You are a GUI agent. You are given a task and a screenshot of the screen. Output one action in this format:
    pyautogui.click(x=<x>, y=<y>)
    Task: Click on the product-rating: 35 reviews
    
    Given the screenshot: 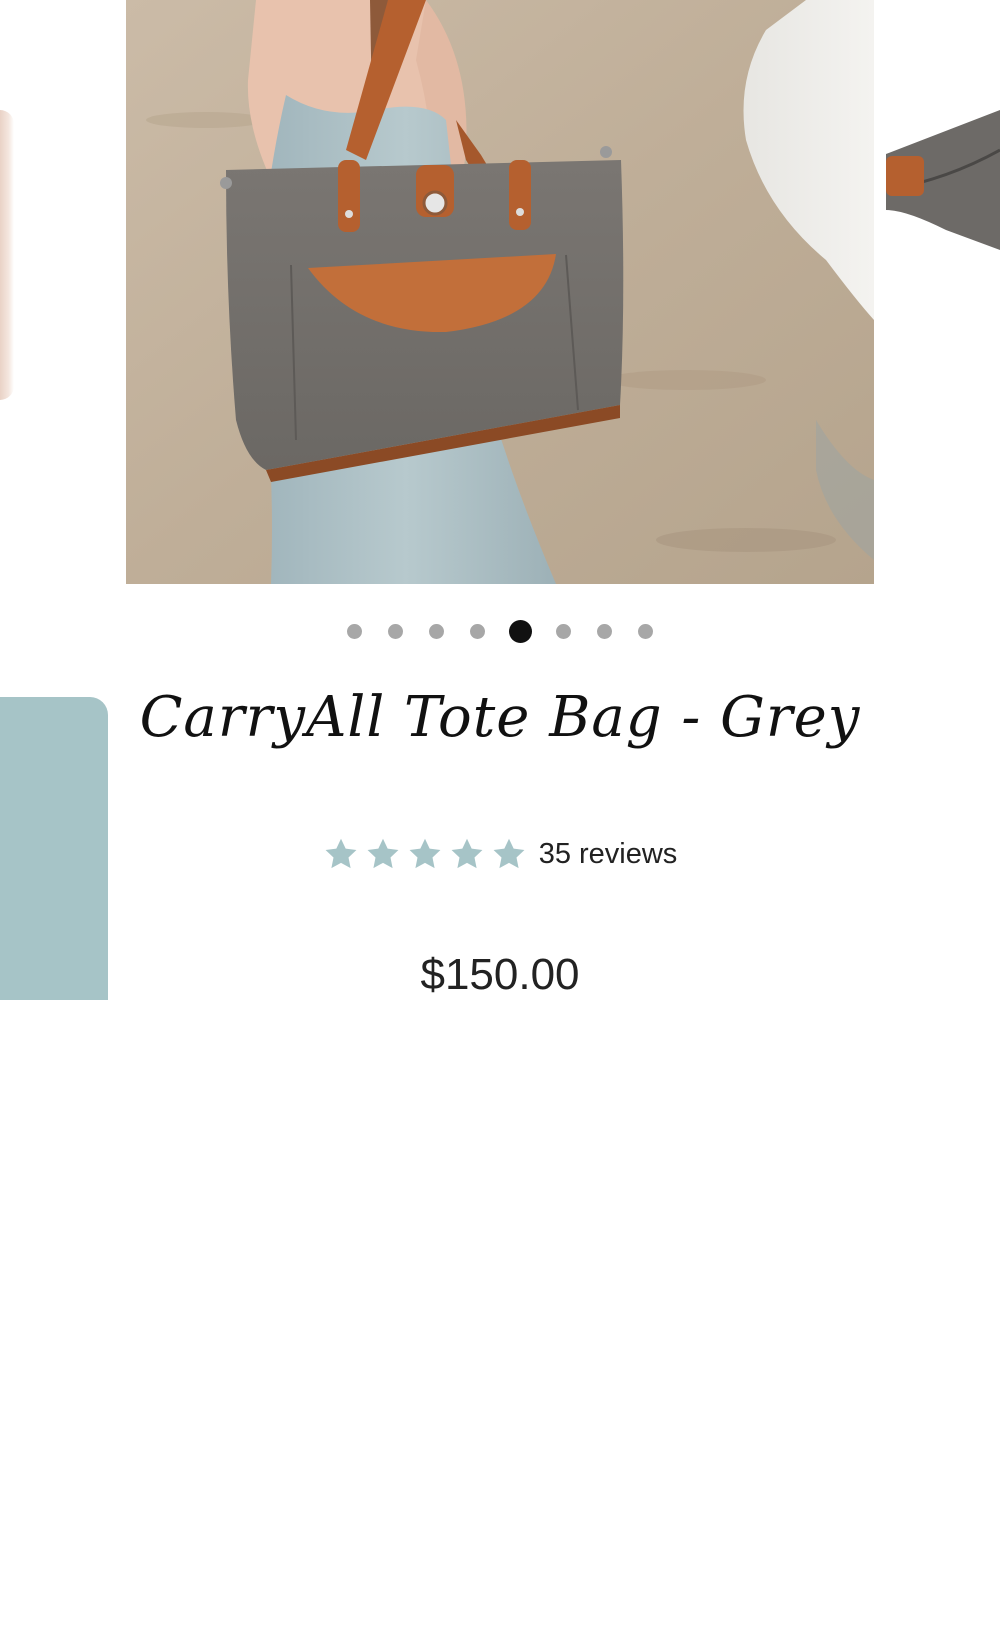 What is the action you would take?
    pyautogui.click(x=500, y=854)
    